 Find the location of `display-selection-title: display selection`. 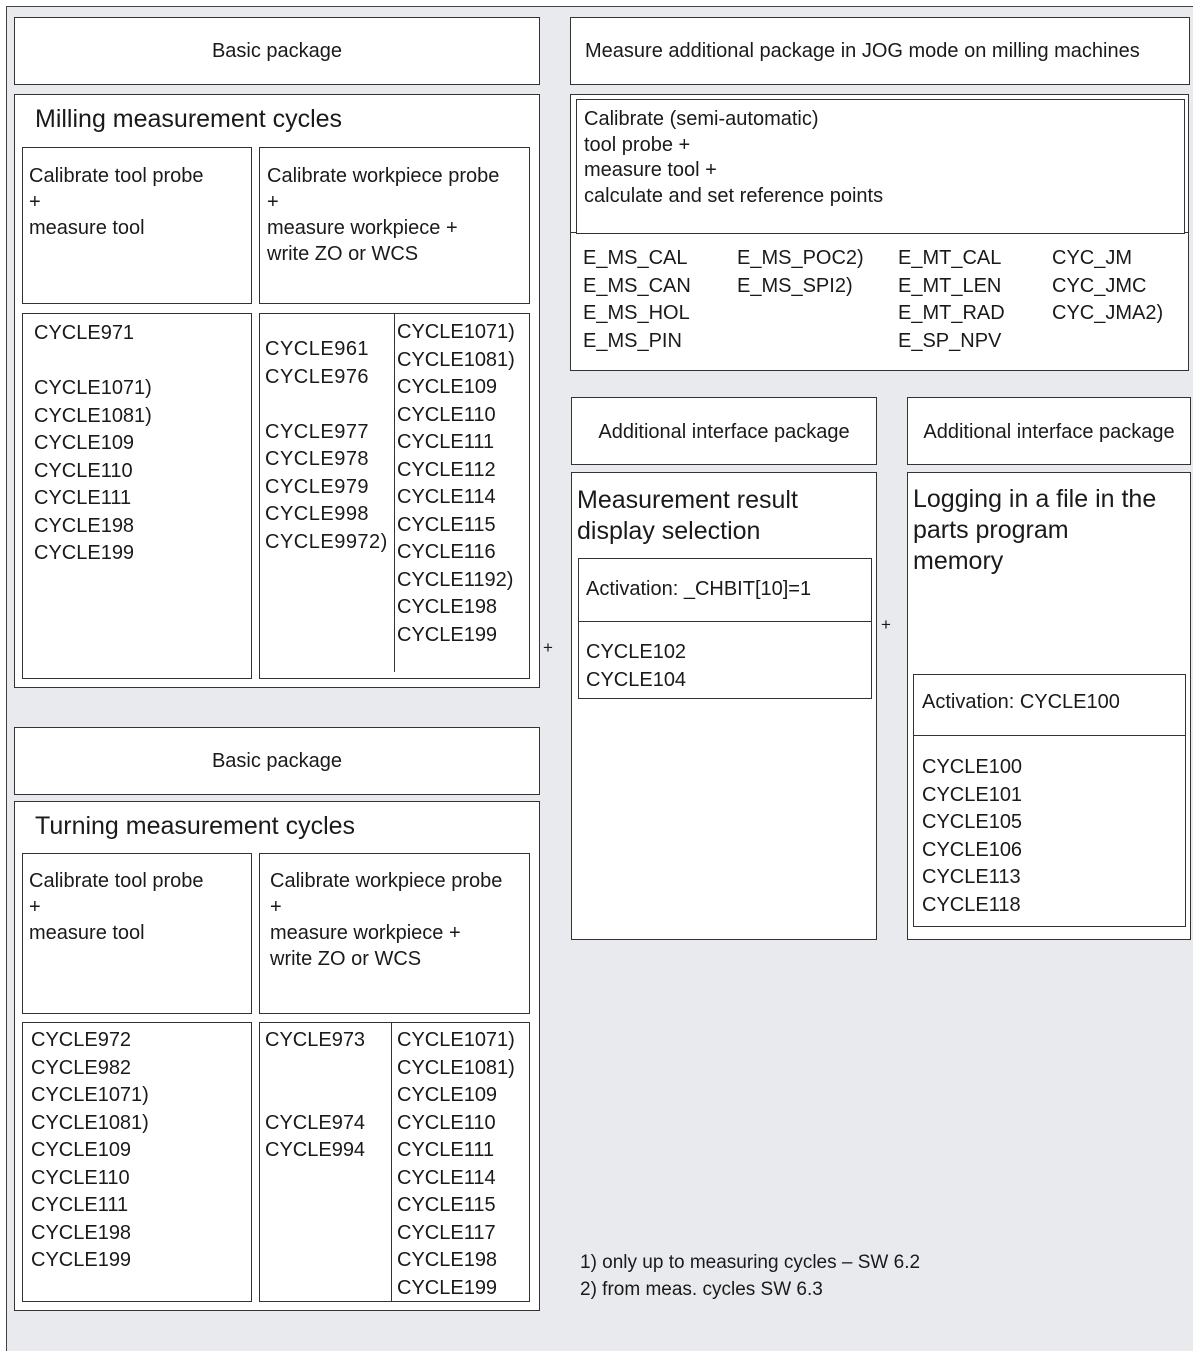

display-selection-title: display selection is located at coordinates (669, 531).